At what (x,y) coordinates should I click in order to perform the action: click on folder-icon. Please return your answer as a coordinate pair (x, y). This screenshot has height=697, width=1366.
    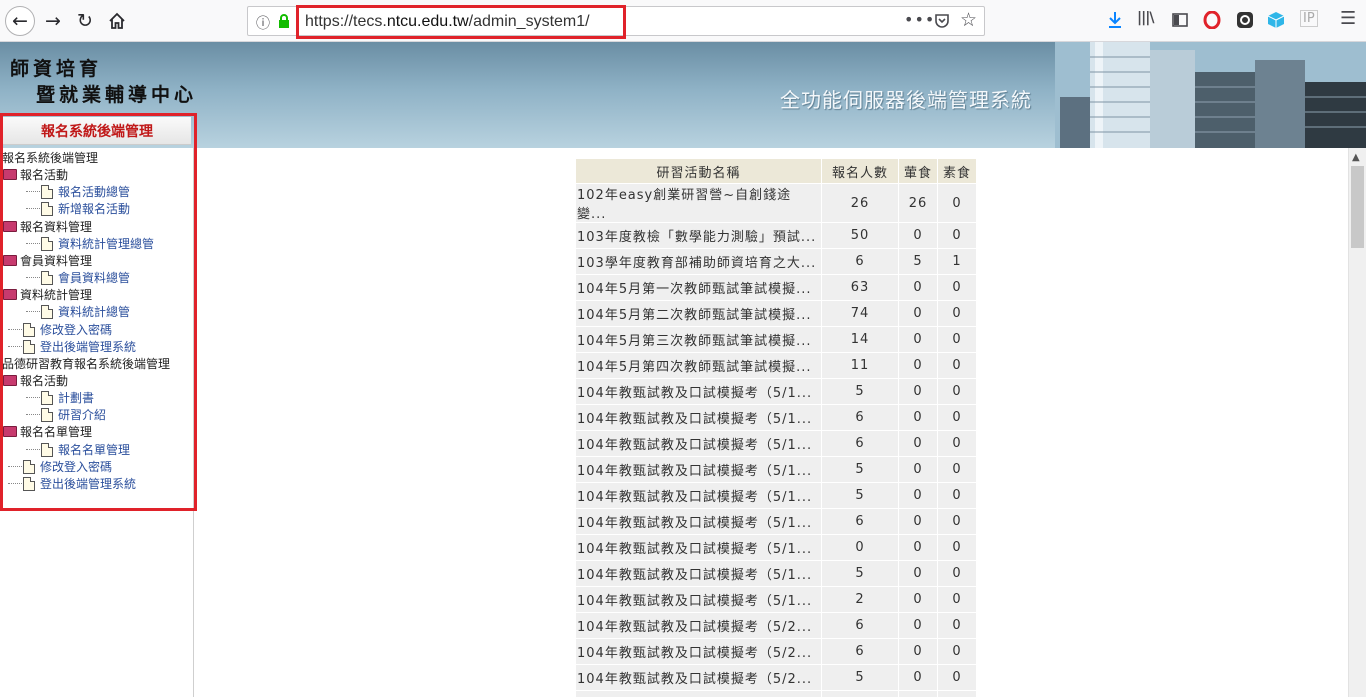
    Looking at the image, I should click on (10, 432).